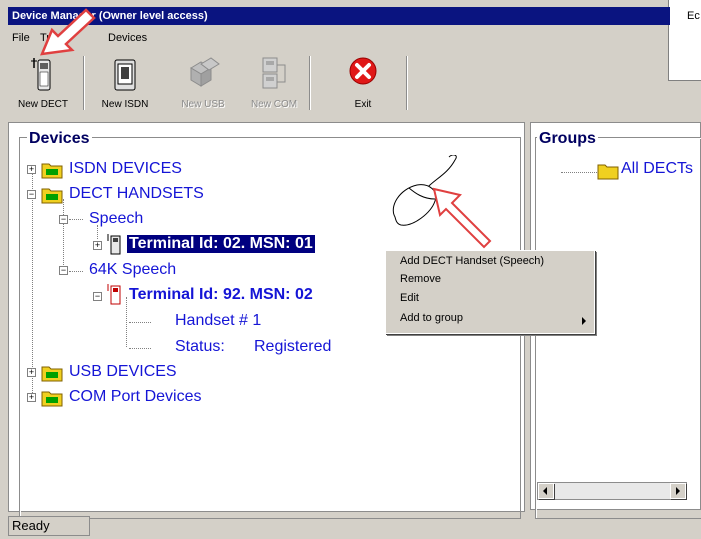  What do you see at coordinates (205, 72) in the screenshot?
I see `usb-device-icon` at bounding box center [205, 72].